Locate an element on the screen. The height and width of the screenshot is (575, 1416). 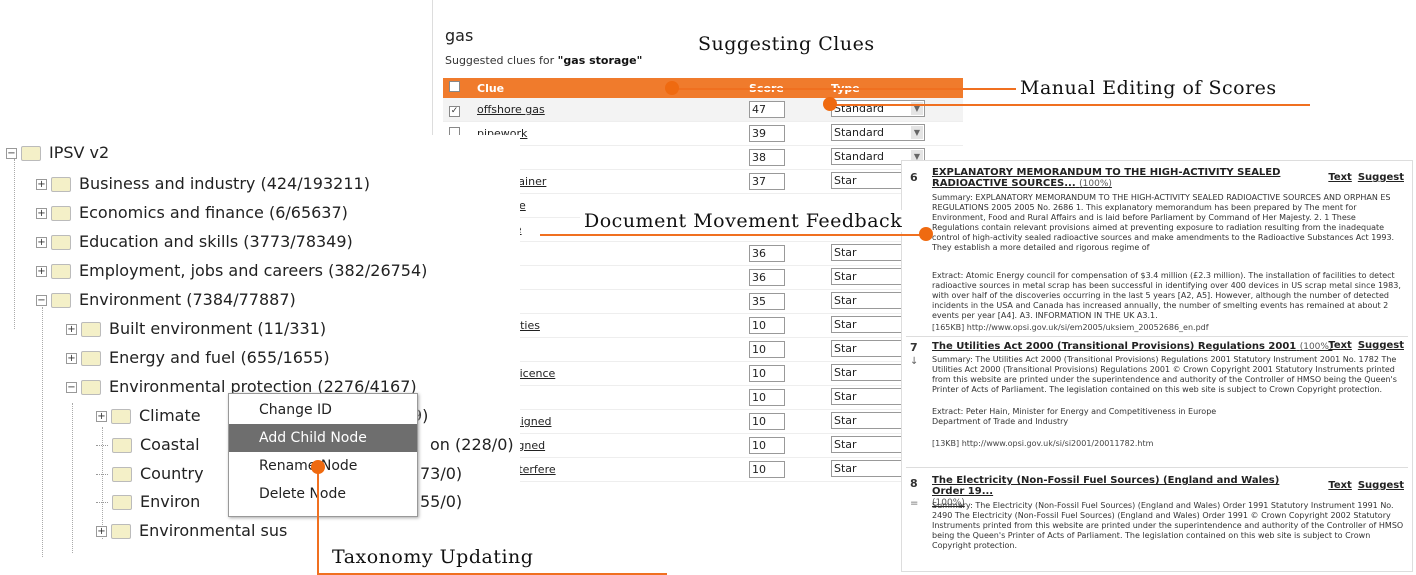
tree-node: + Climate 9) is located at coordinates (262, 416).